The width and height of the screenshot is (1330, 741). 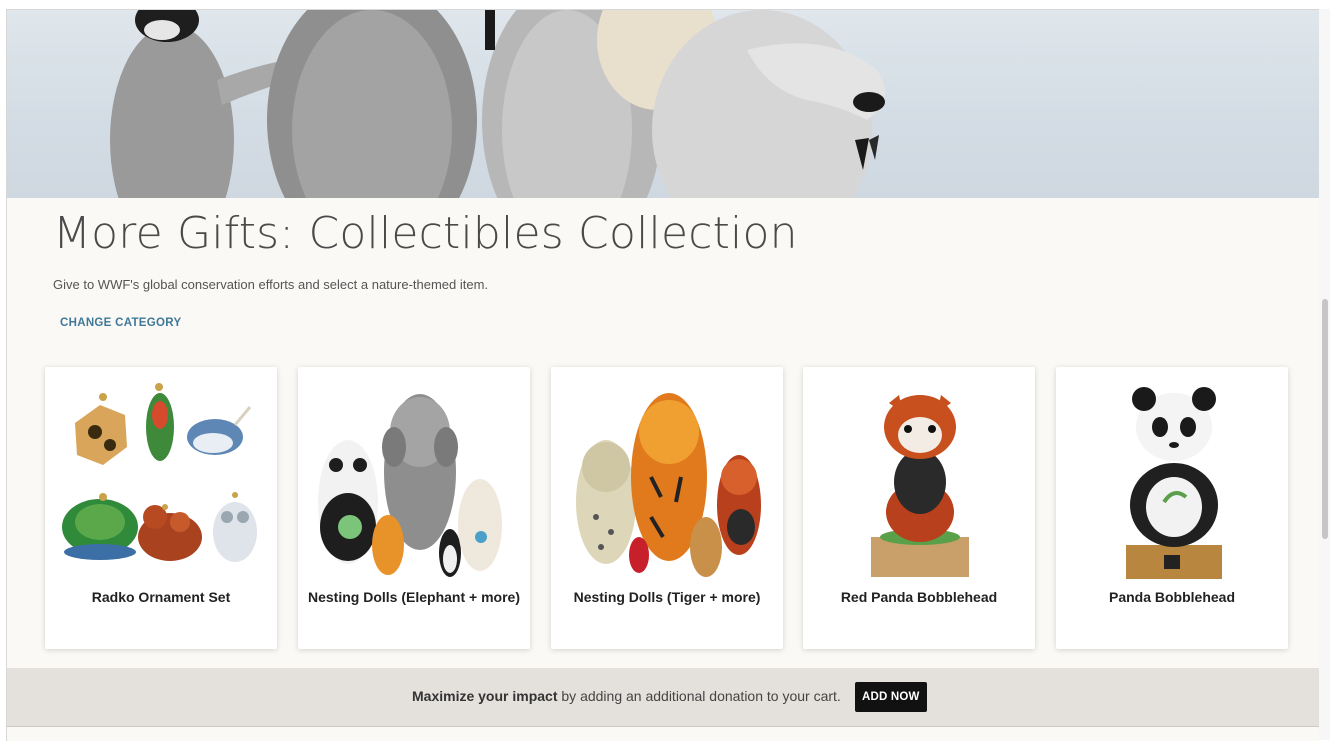 I want to click on product-card-nesting-dolls-elephant: Nesting Dolls (Elephant + more), so click(x=414, y=508).